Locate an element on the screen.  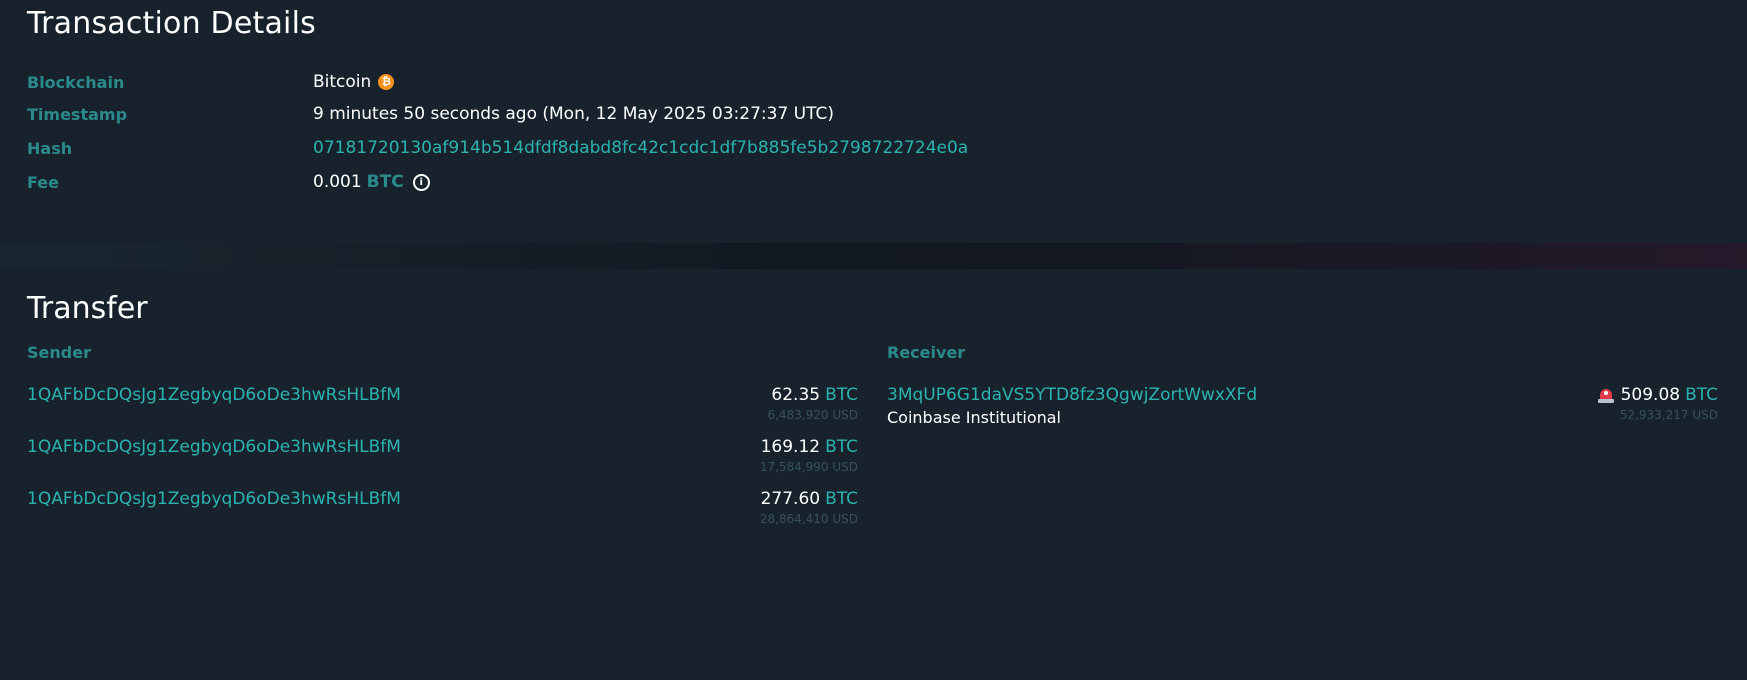
transaction-details-title: Transaction Details is located at coordinates (171, 23).